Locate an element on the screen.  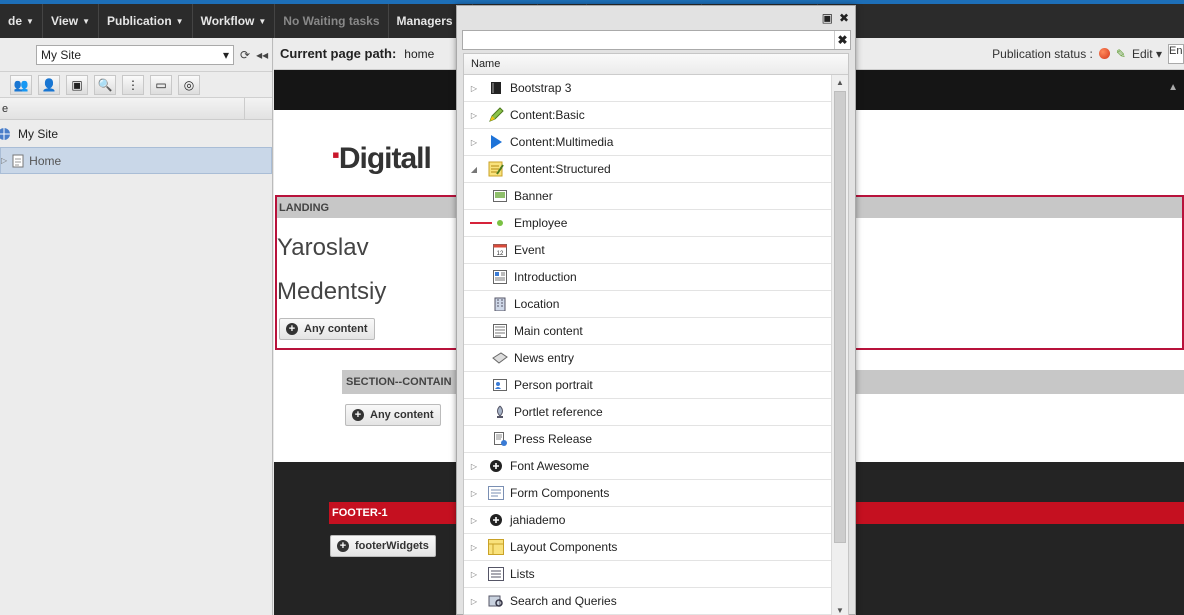
content-type-category: ▷ Font Awesome is located at coordinates (648, 466).